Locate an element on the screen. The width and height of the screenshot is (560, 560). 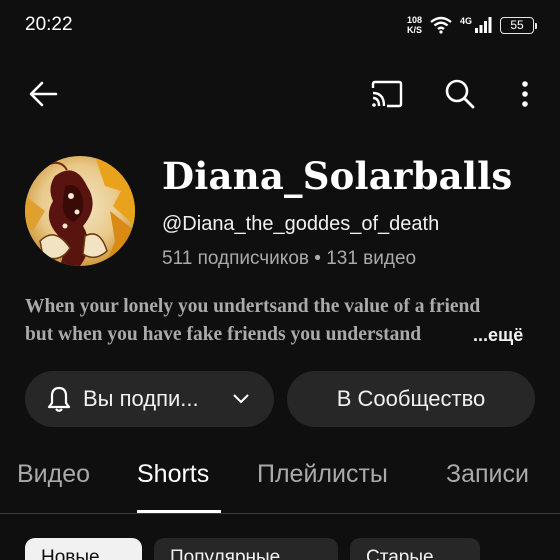
signal-icon is located at coordinates (483, 25).